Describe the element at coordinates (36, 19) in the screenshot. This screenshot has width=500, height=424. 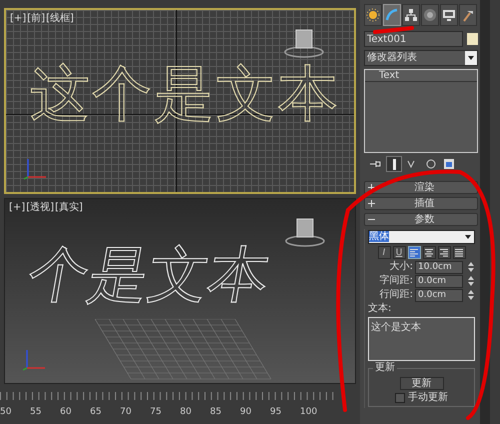
I see `viewport-menu-label: [前]` at that location.